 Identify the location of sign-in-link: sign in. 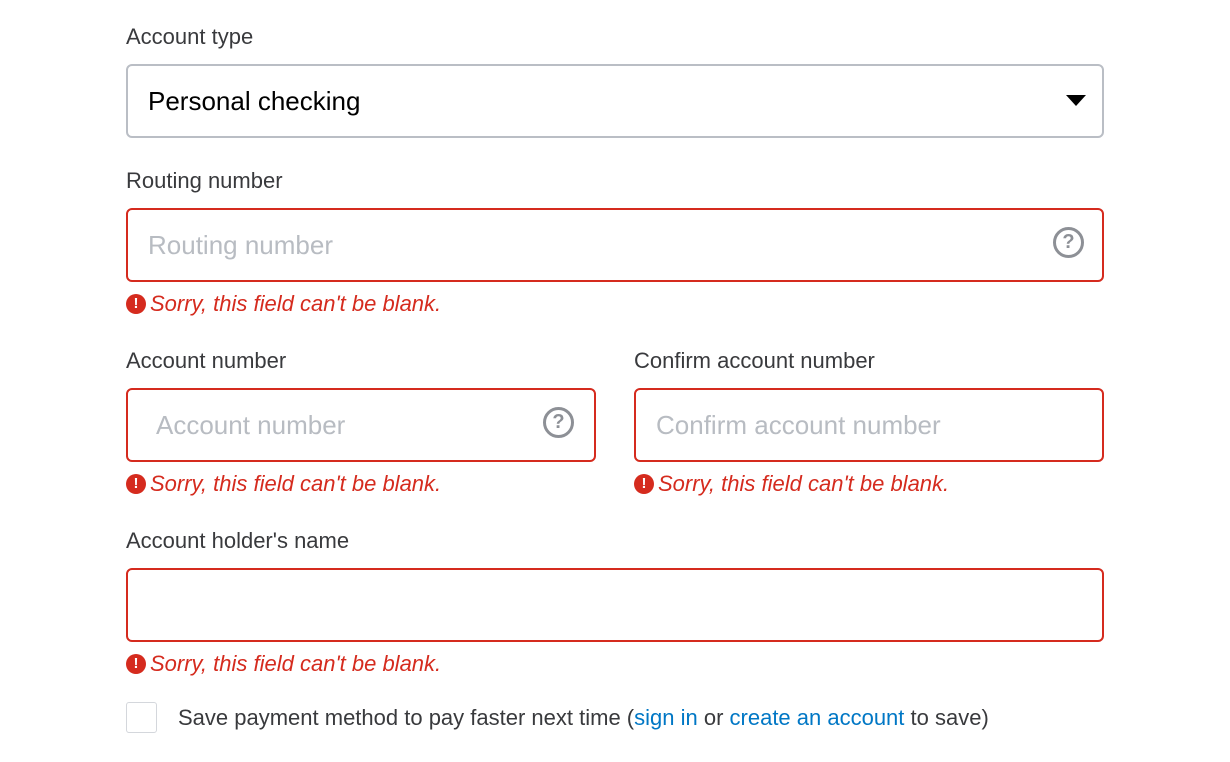
(666, 717).